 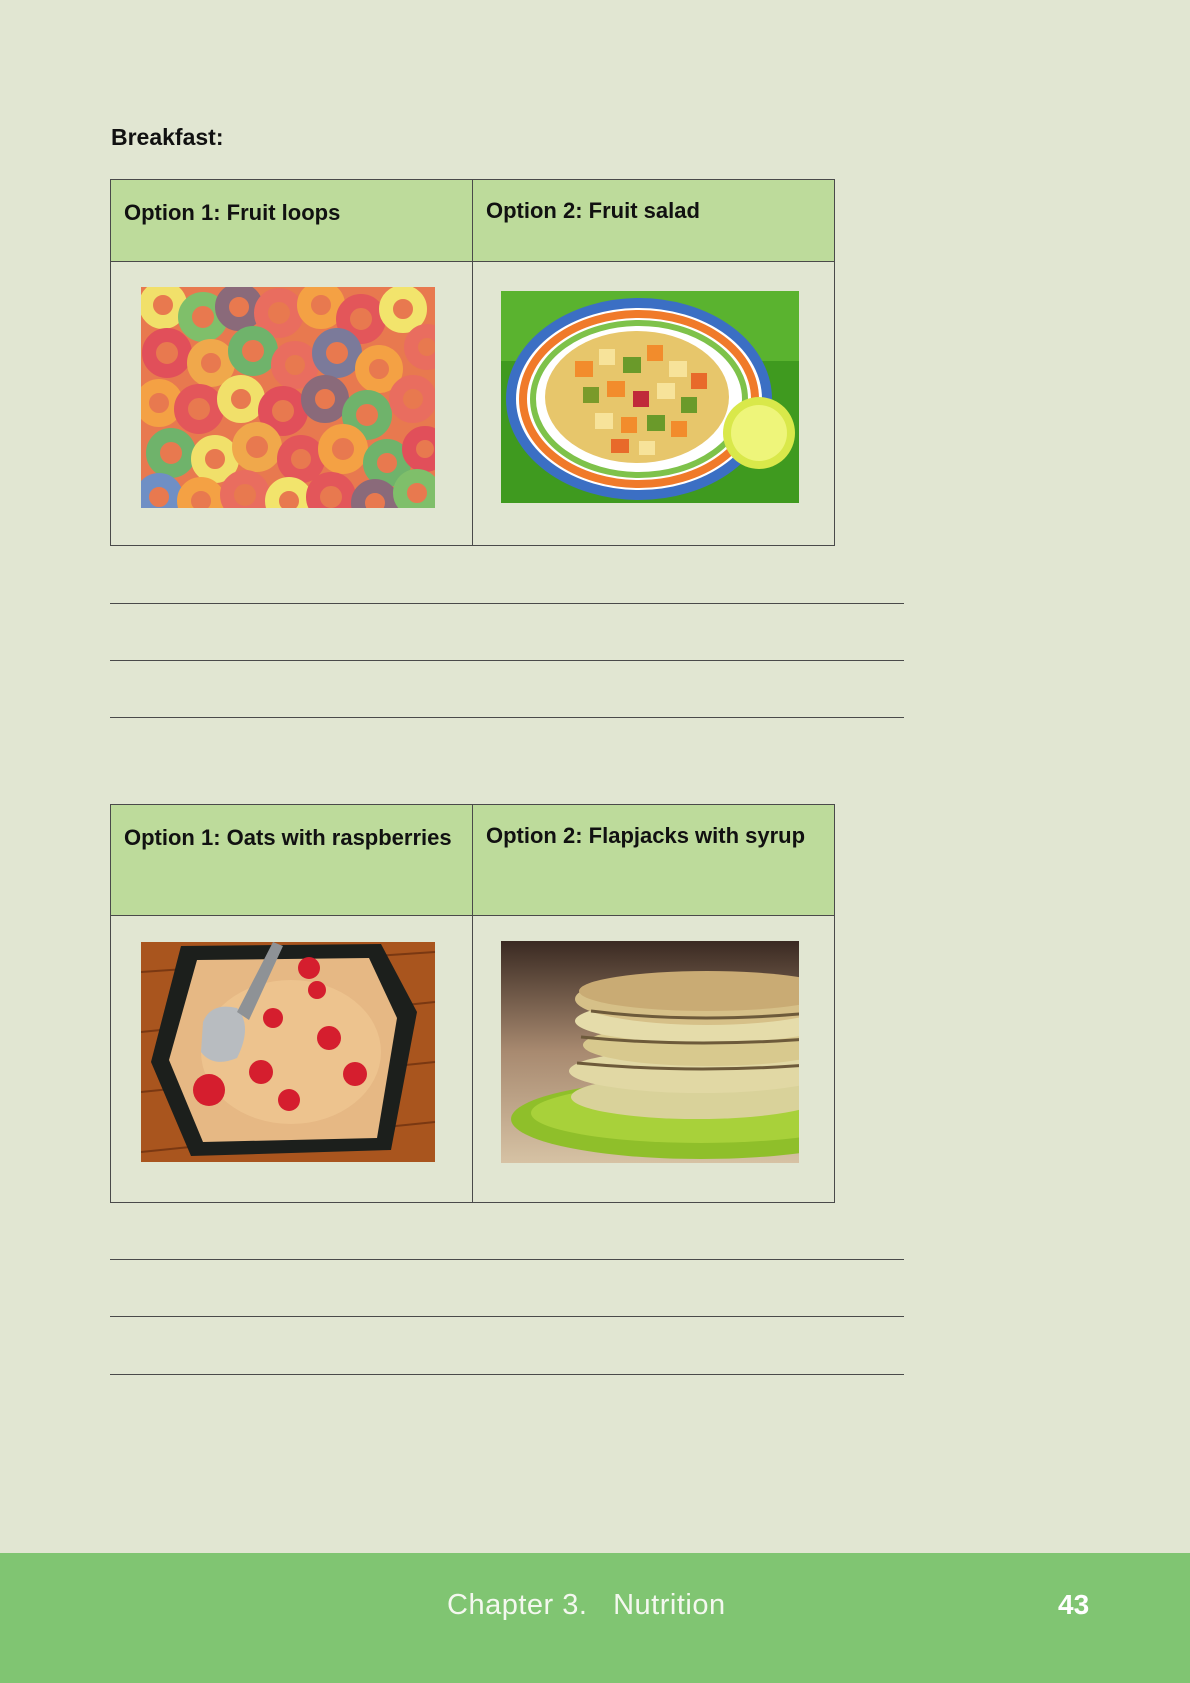 What do you see at coordinates (586, 1605) in the screenshot?
I see `chapter-title: Chapter 3. Nutrition` at bounding box center [586, 1605].